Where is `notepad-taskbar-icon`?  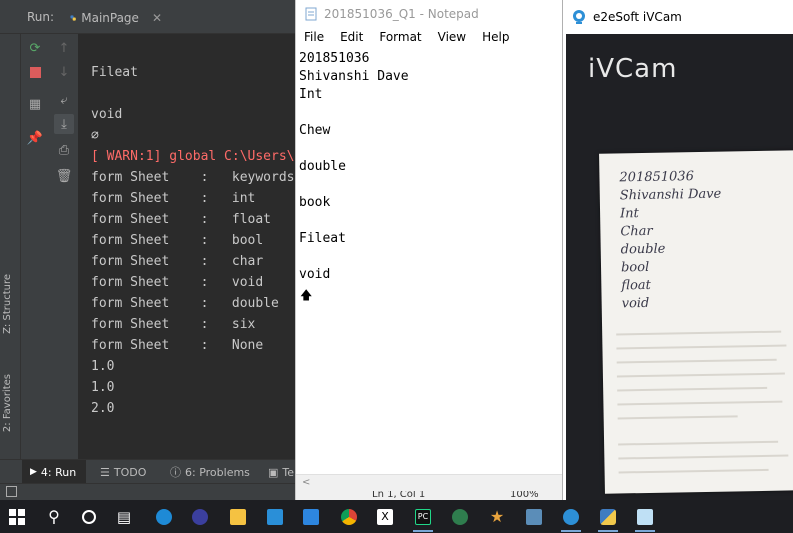
notepad-taskbar-icon is located at coordinates (645, 518).